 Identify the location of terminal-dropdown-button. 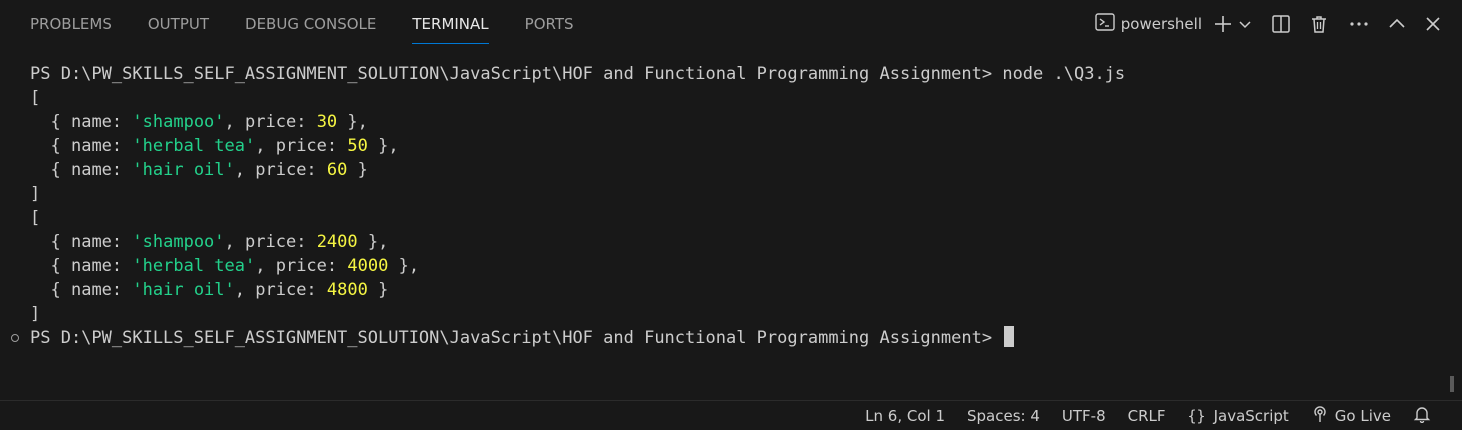
(1245, 24).